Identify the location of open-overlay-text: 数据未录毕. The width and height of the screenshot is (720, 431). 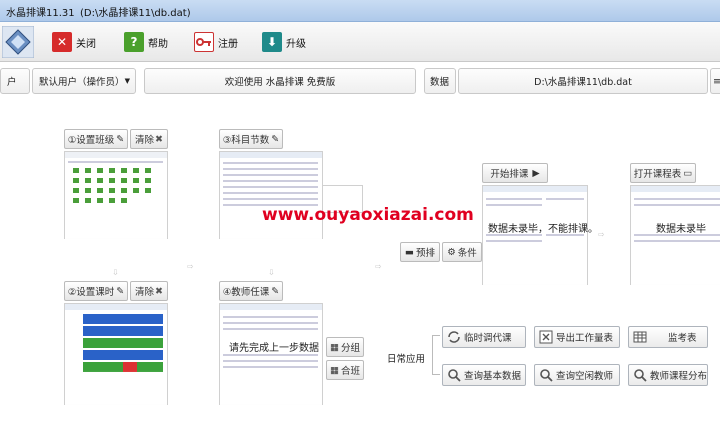
(681, 229).